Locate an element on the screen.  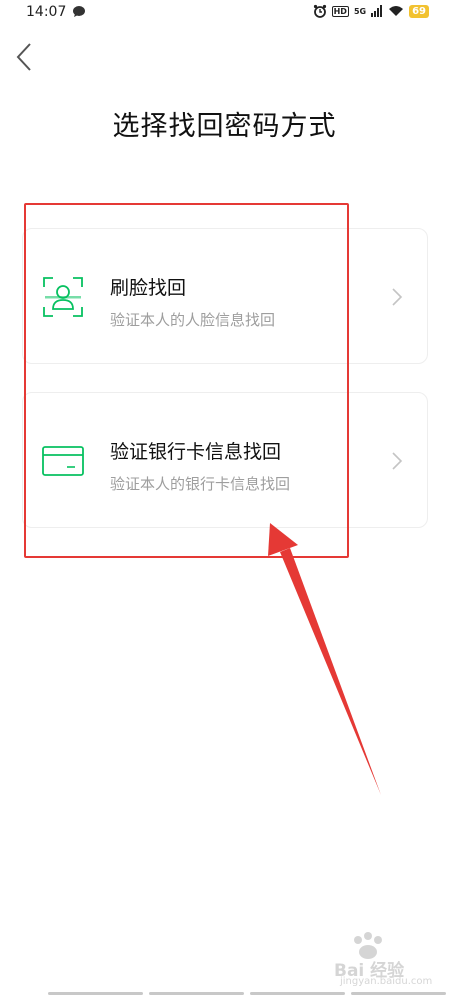
watermark-url: jingyan.baidu.com is located at coordinates (386, 981).